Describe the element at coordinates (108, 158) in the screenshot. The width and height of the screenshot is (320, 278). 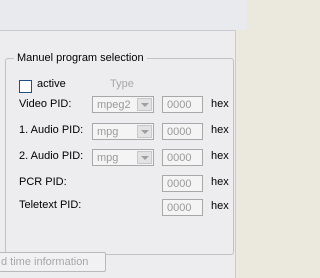
I see `audio2-type-value: mpg` at that location.